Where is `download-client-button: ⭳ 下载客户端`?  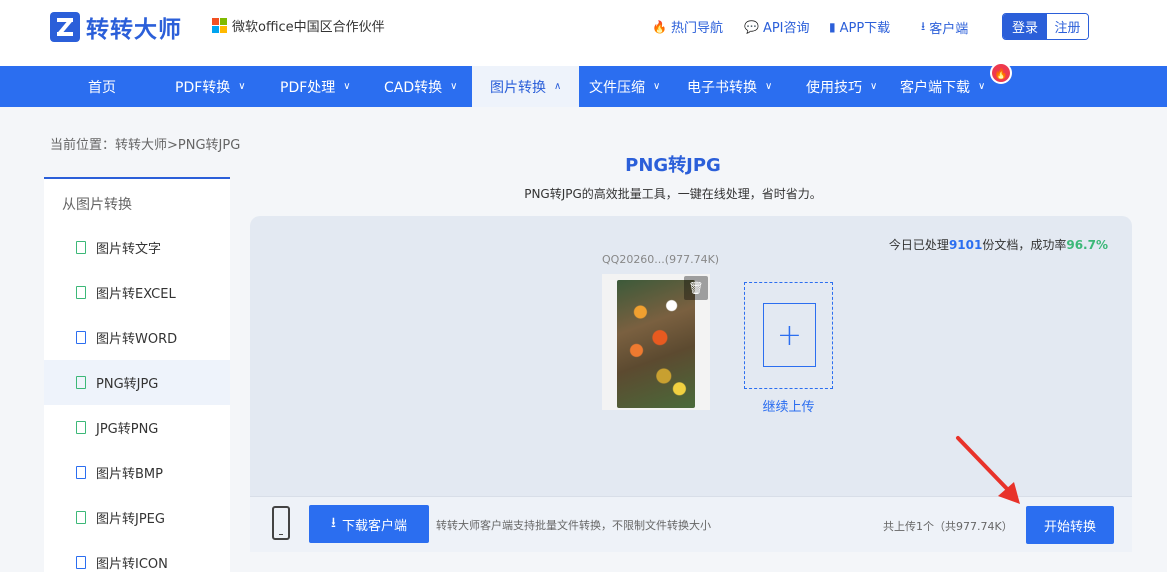
download-client-button: ⭳ 下载客户端 is located at coordinates (369, 524).